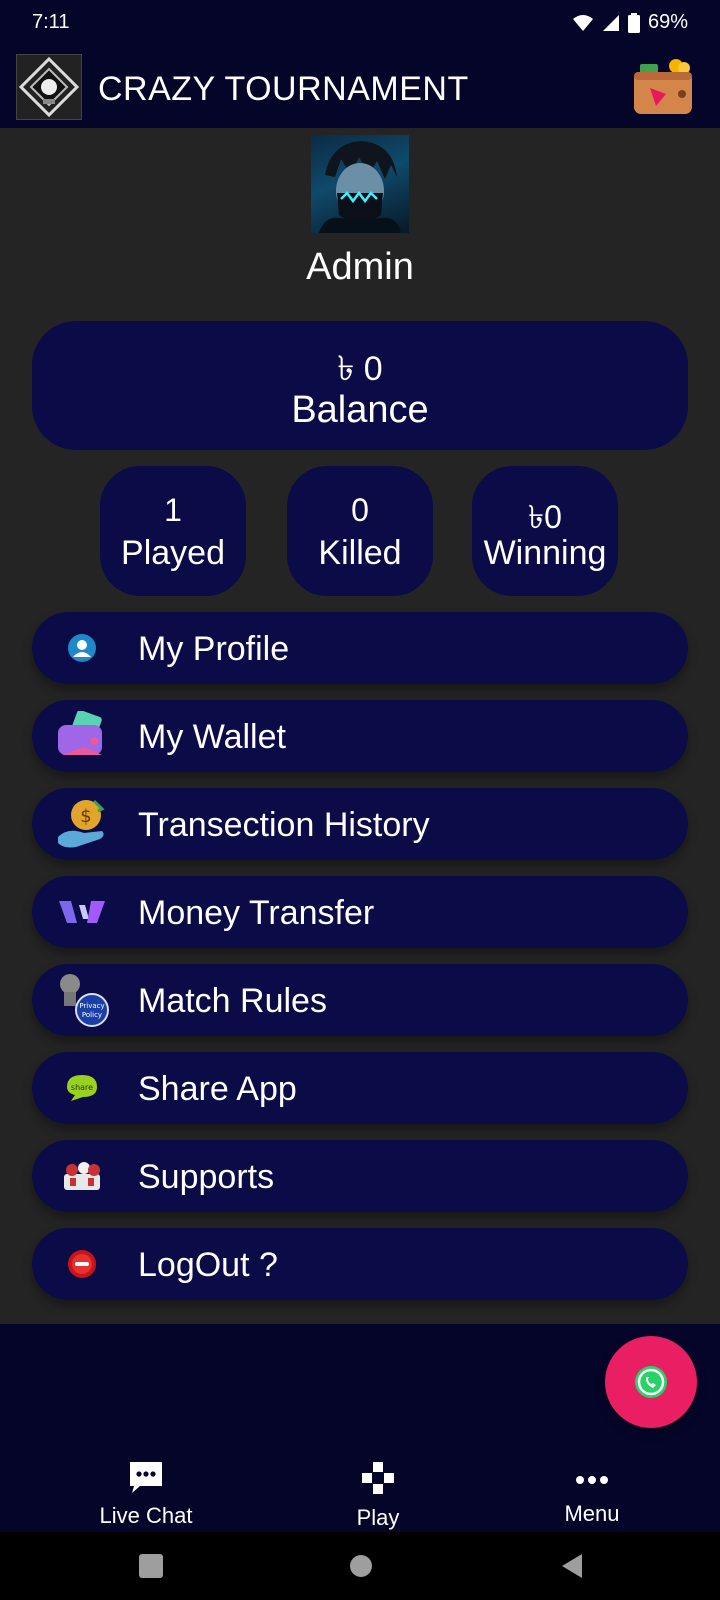  I want to click on recents-icon, so click(151, 1566).